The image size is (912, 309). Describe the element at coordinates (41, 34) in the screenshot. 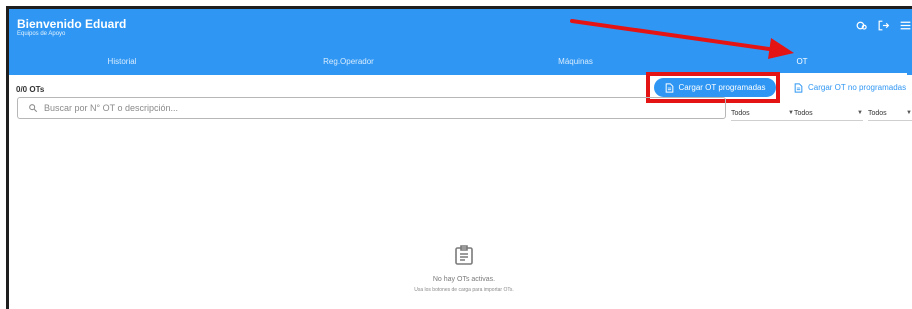

I see `app-subtitle: Equipos de Apoyo` at that location.